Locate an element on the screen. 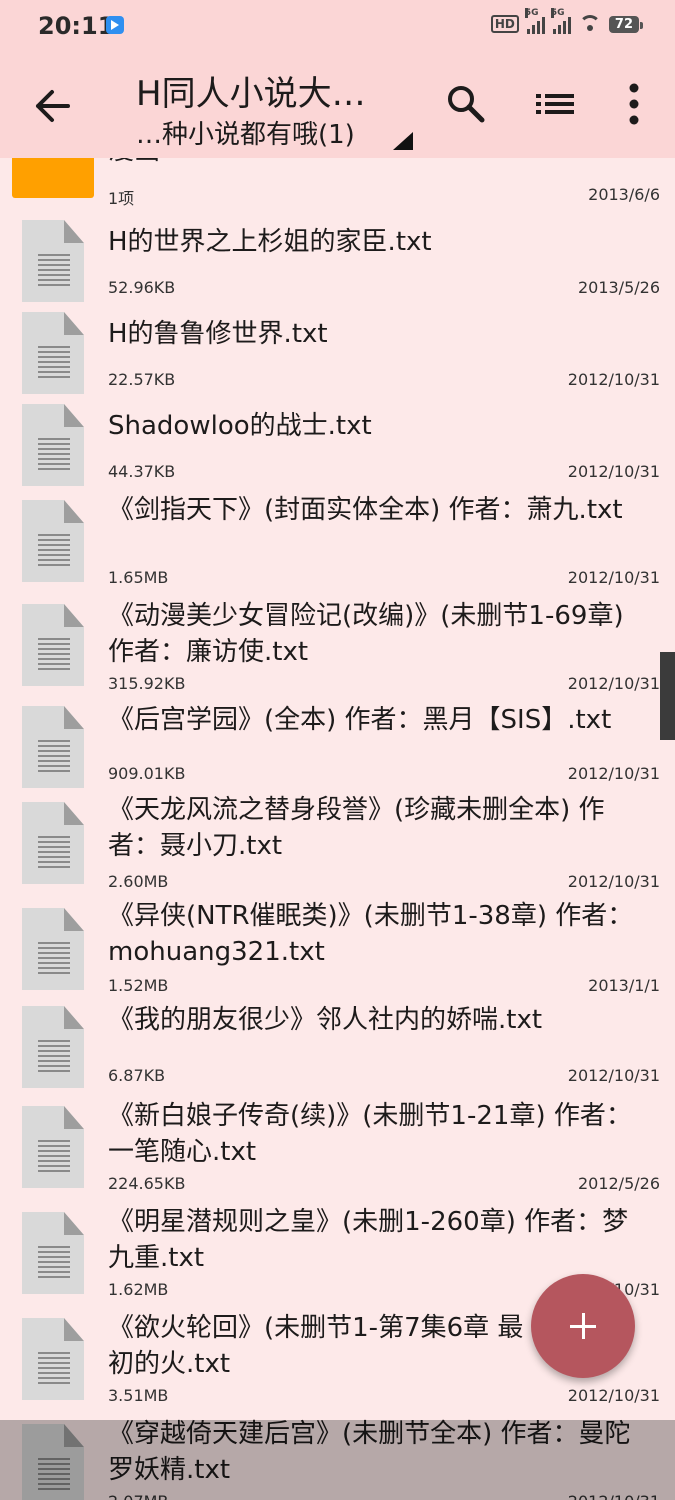 This screenshot has height=1500, width=675. file-name: 《天龙风流之替身段誉》(珍藏未删全本) 作者：聂小刀.txt is located at coordinates (356, 828).